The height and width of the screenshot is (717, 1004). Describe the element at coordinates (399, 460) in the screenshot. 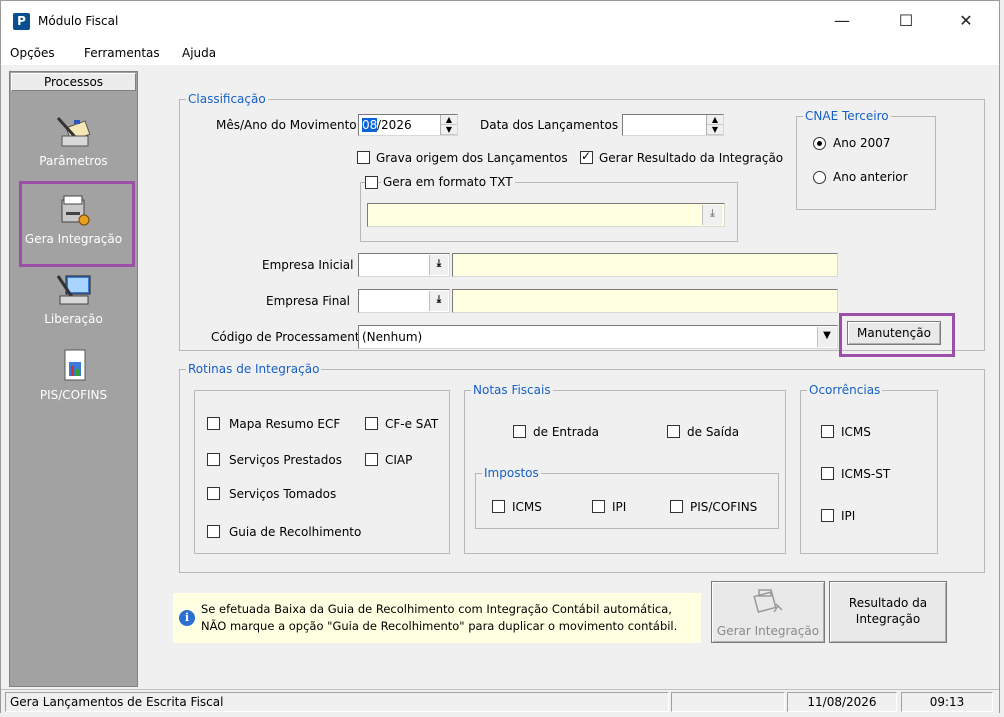

I see `ciap-label: CIAP` at that location.